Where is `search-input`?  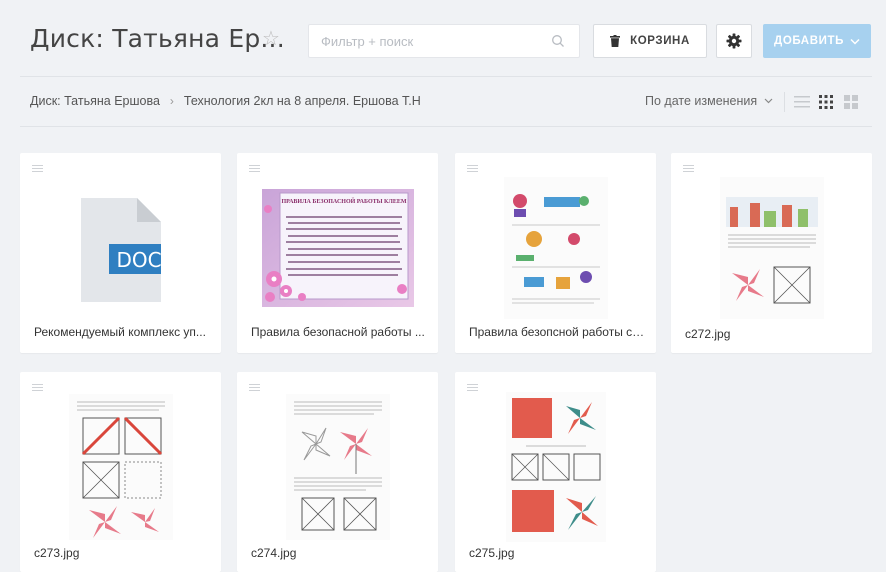
search-input is located at coordinates (431, 41).